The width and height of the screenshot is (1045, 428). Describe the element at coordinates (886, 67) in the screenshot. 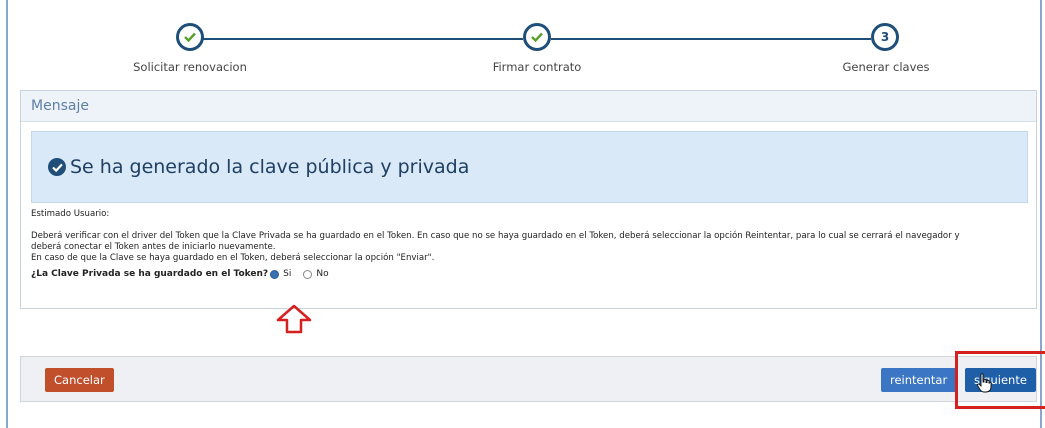

I see `step-3-label: Generar claves` at that location.